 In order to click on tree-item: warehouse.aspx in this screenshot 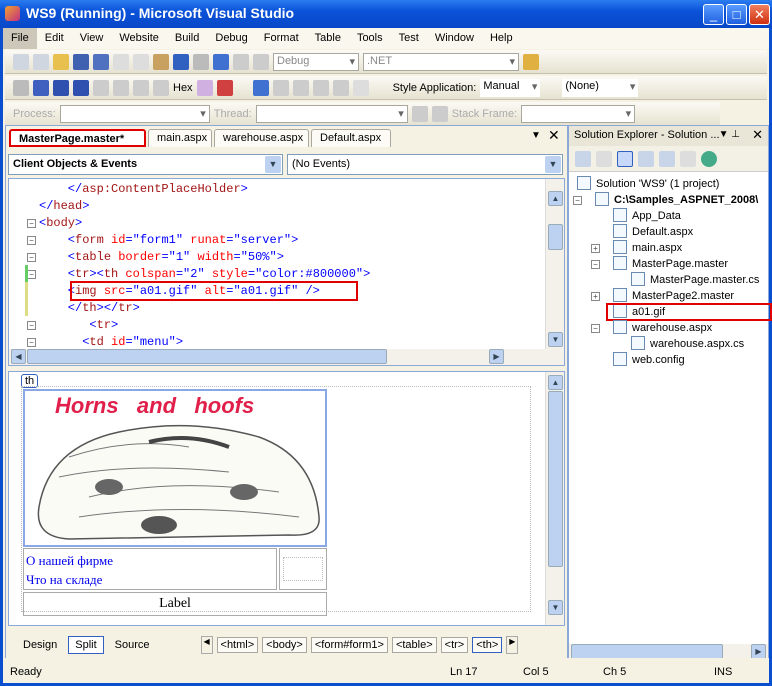, I will do `click(662, 328)`.